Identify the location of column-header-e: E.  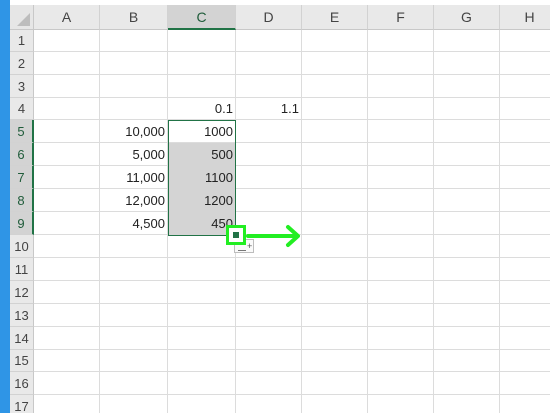
(335, 17).